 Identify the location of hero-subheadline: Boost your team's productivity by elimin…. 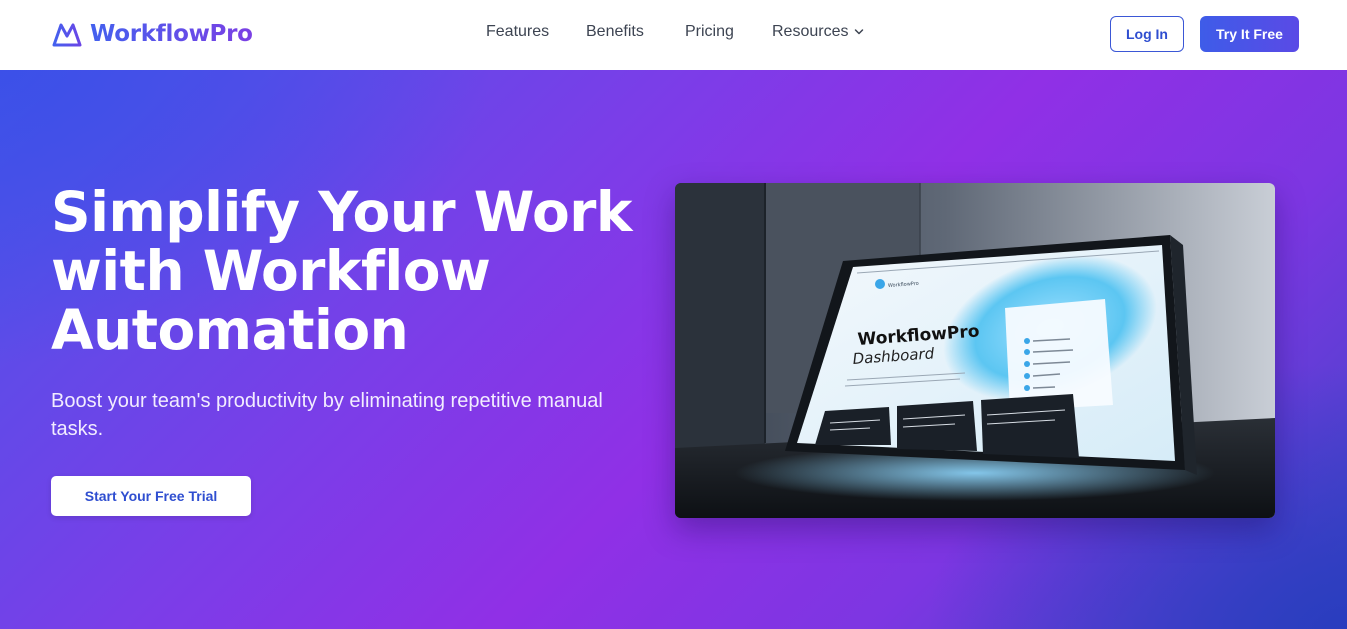
(327, 415).